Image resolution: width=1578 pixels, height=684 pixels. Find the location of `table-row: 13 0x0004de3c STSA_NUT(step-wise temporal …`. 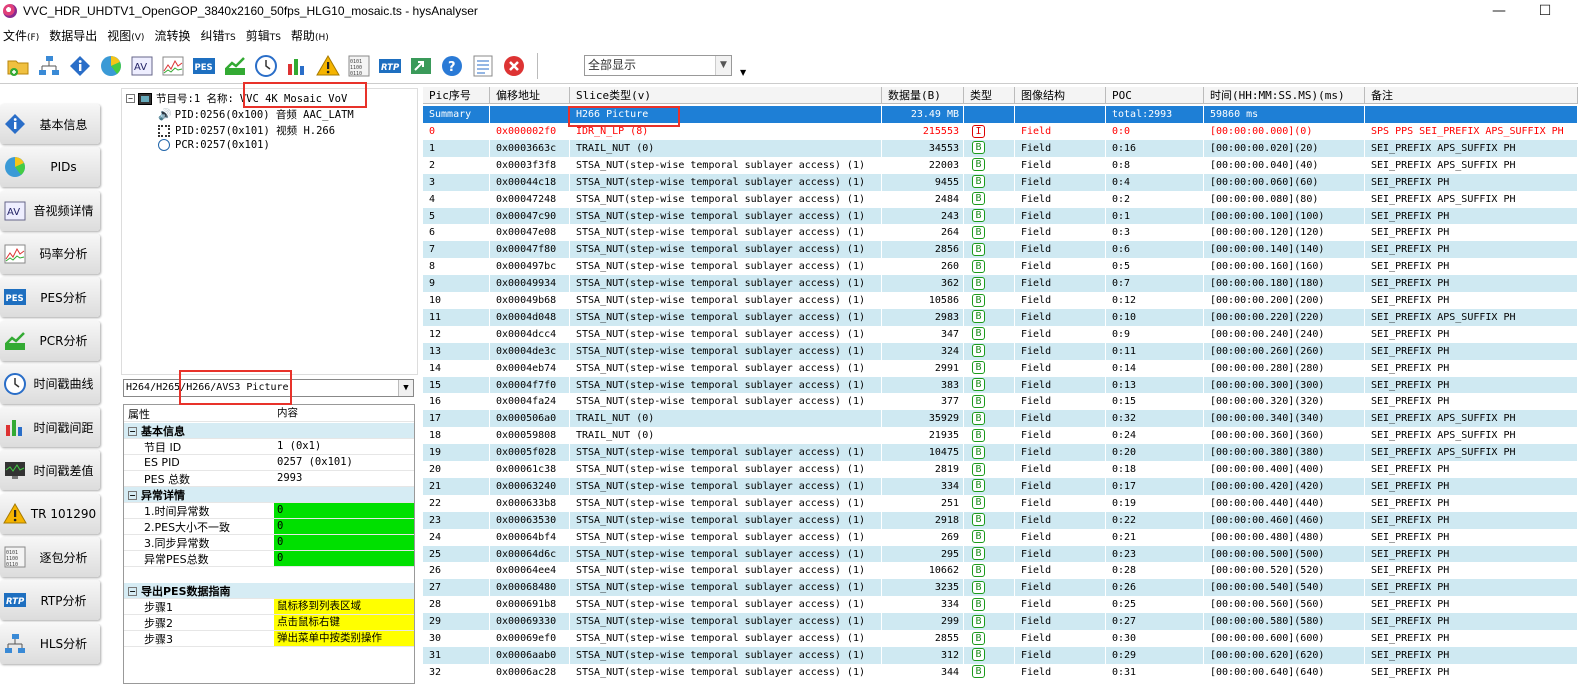

table-row: 13 0x0004de3c STSA_NUT(step-wise temporal … is located at coordinates (1000, 351).